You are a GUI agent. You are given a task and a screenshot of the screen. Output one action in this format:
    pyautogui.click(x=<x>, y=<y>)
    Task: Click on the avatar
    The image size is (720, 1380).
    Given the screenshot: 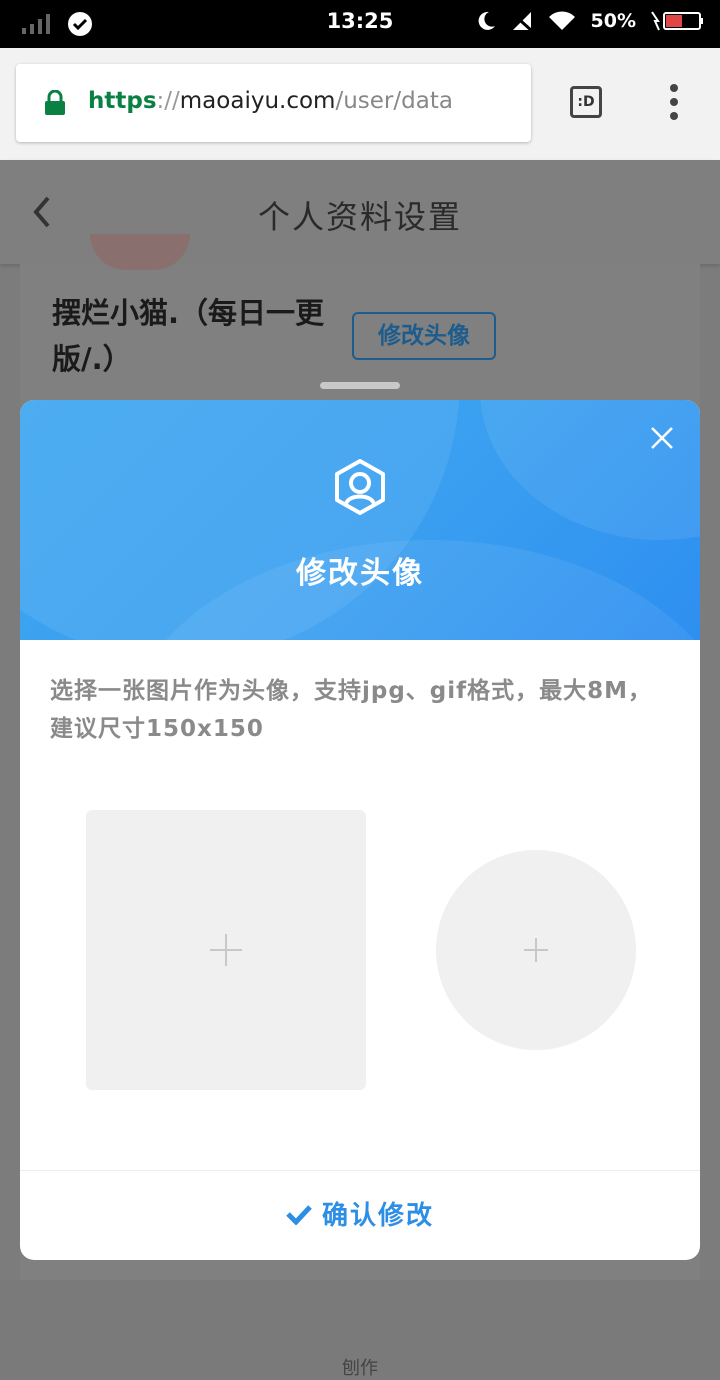 What is the action you would take?
    pyautogui.click(x=140, y=252)
    